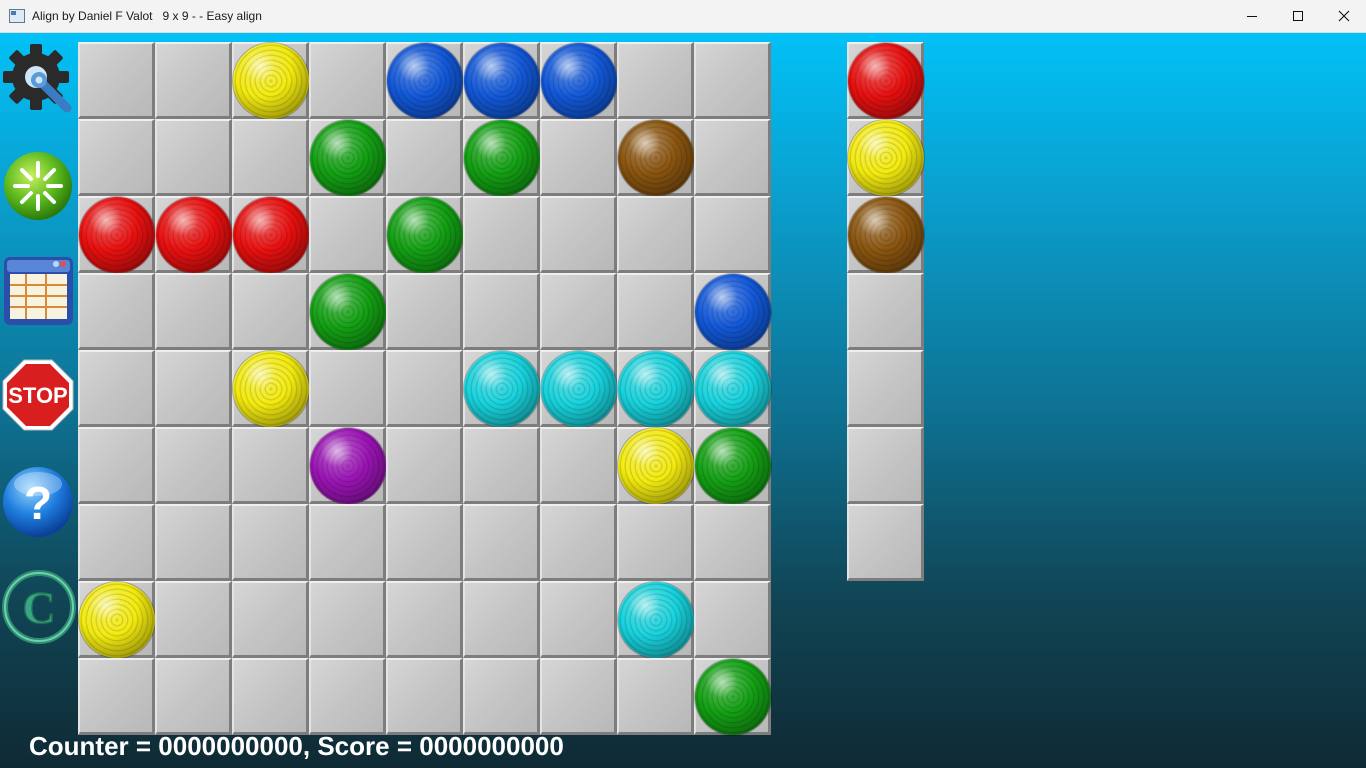 This screenshot has width=1366, height=768. Describe the element at coordinates (1298, 16) in the screenshot. I see `maximize-button` at that location.